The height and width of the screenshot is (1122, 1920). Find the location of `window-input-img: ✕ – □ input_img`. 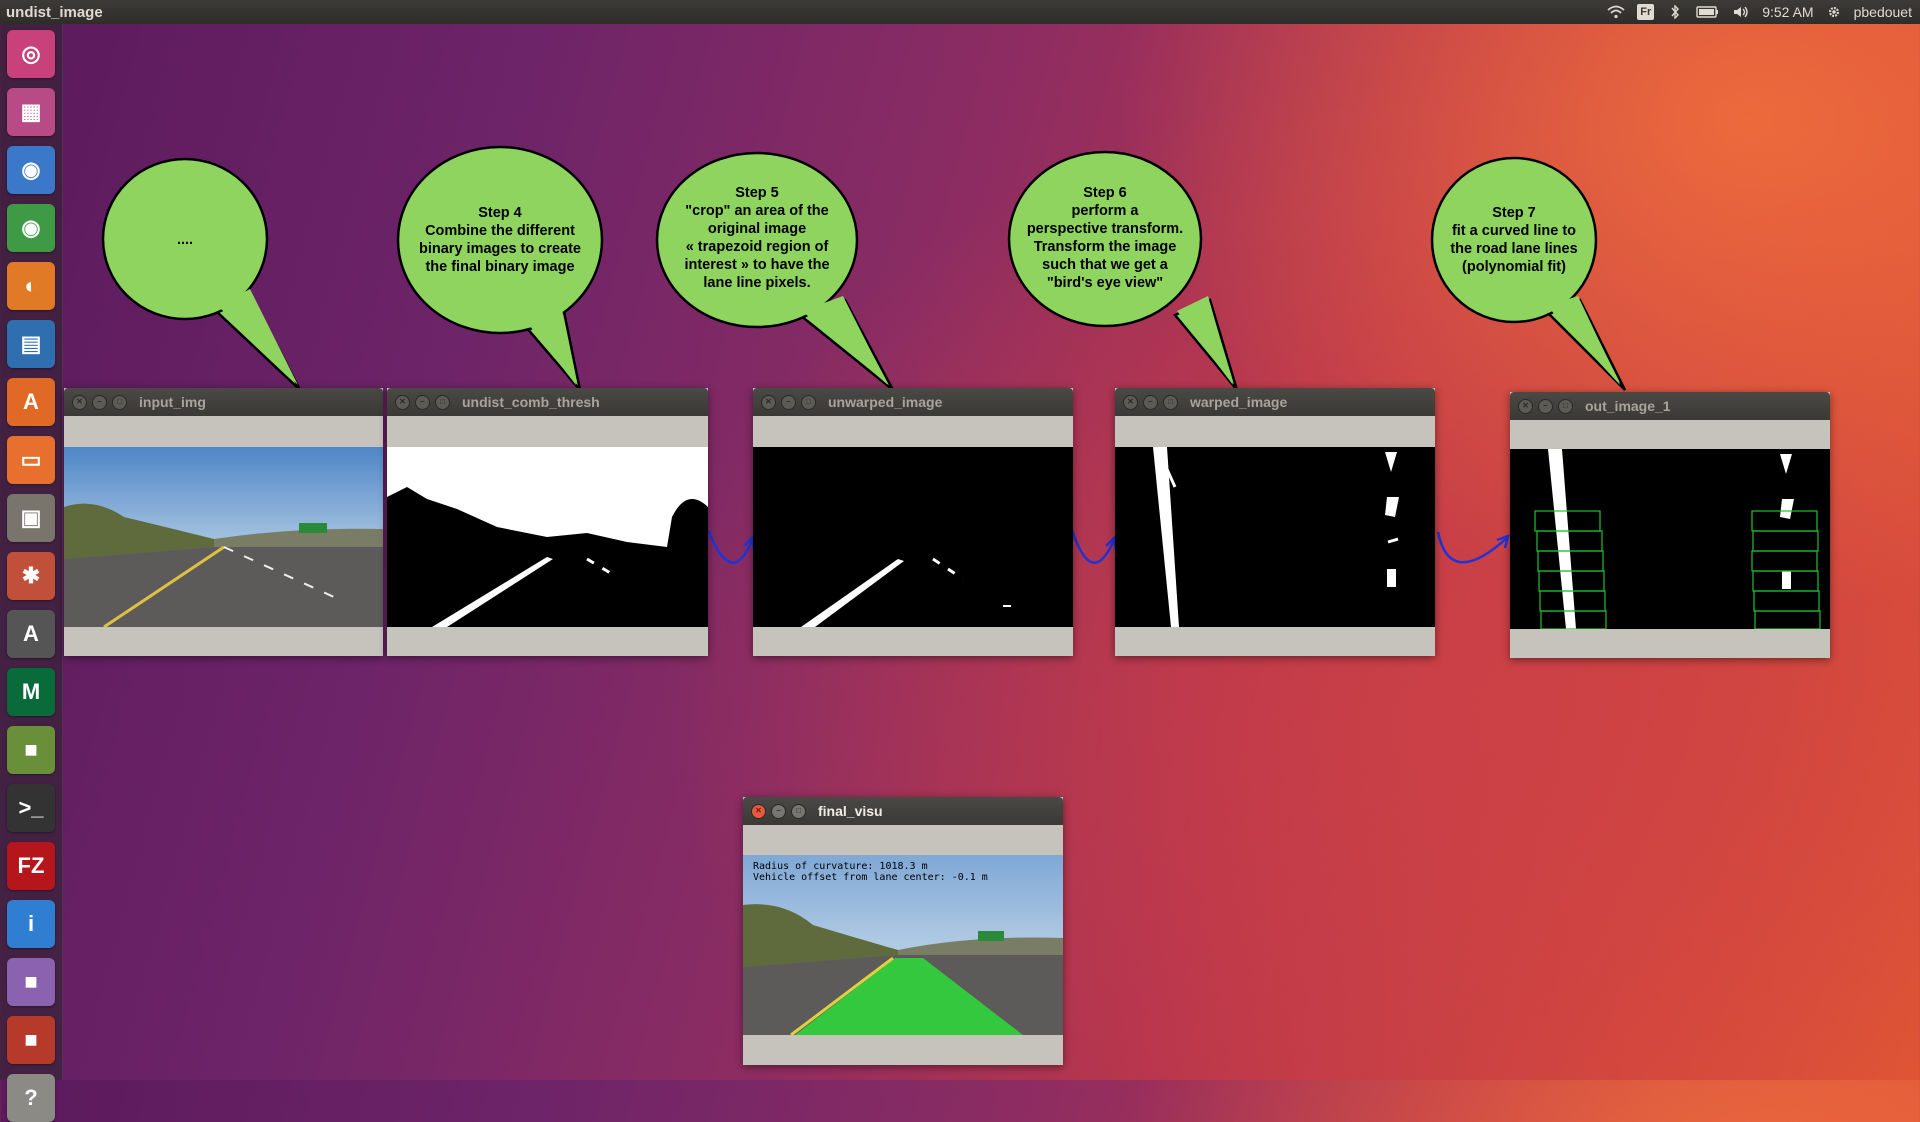

window-input-img: ✕ – □ input_img is located at coordinates (223, 522).